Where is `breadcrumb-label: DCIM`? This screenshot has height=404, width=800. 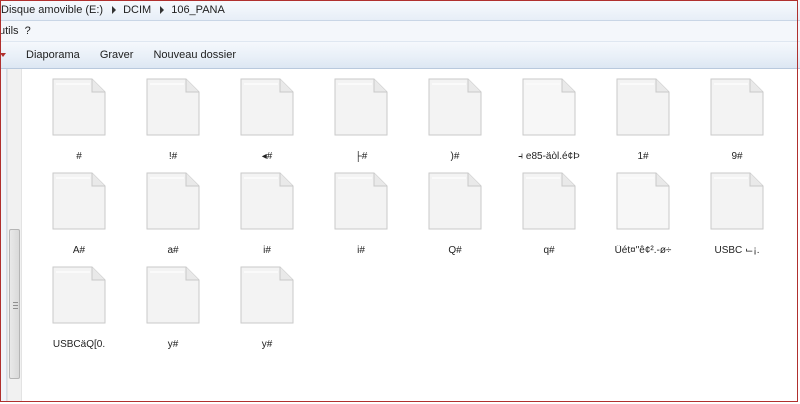 breadcrumb-label: DCIM is located at coordinates (137, 10).